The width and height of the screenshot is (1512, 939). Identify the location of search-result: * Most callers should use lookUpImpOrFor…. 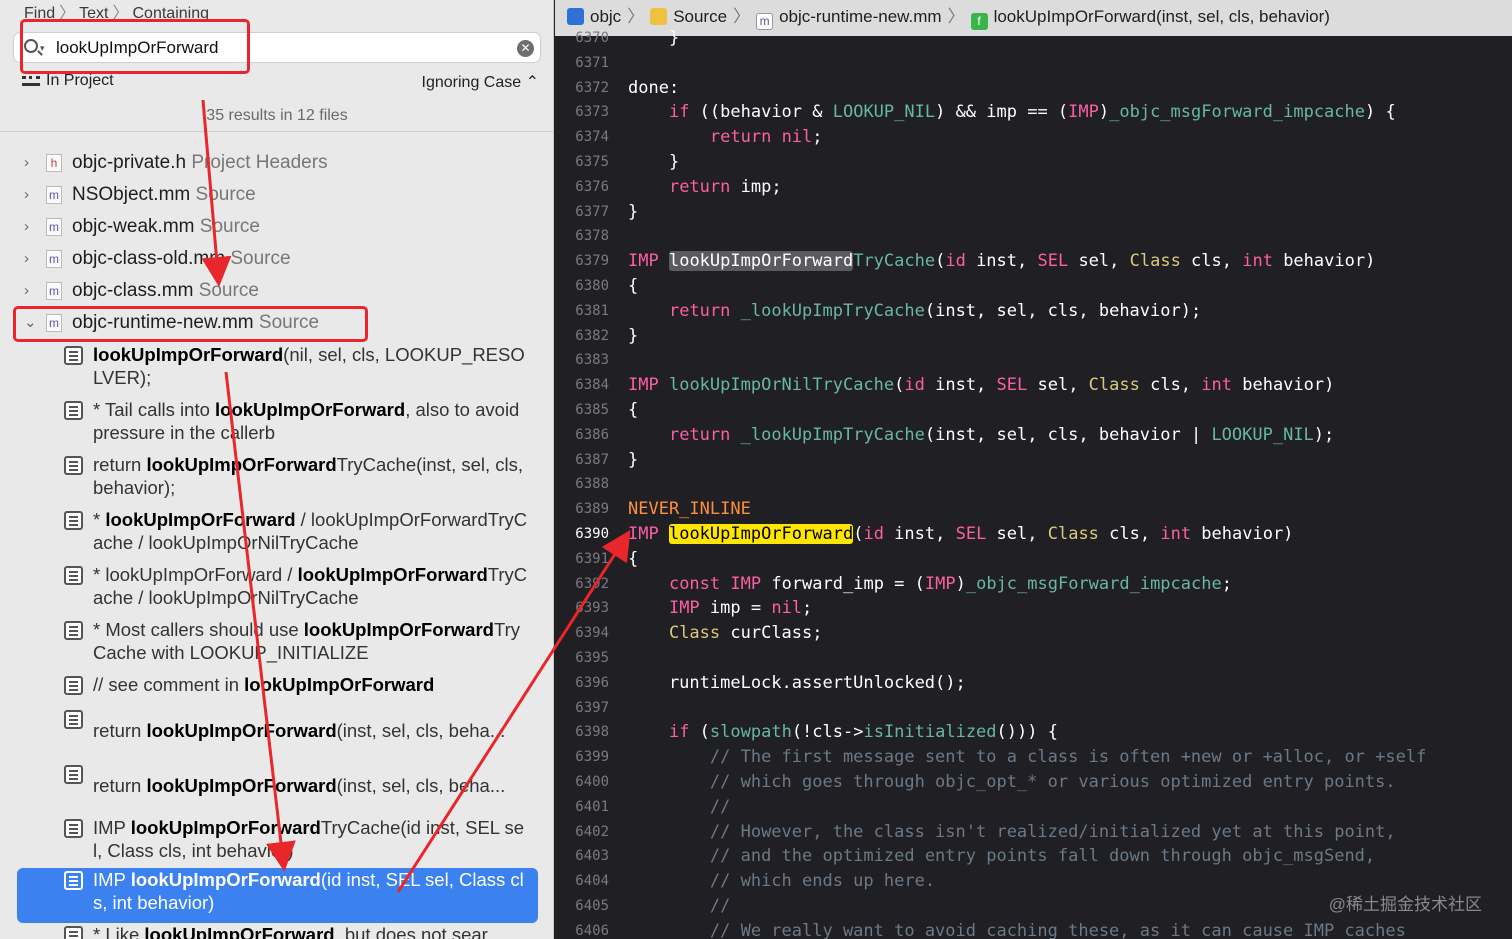
(277, 643).